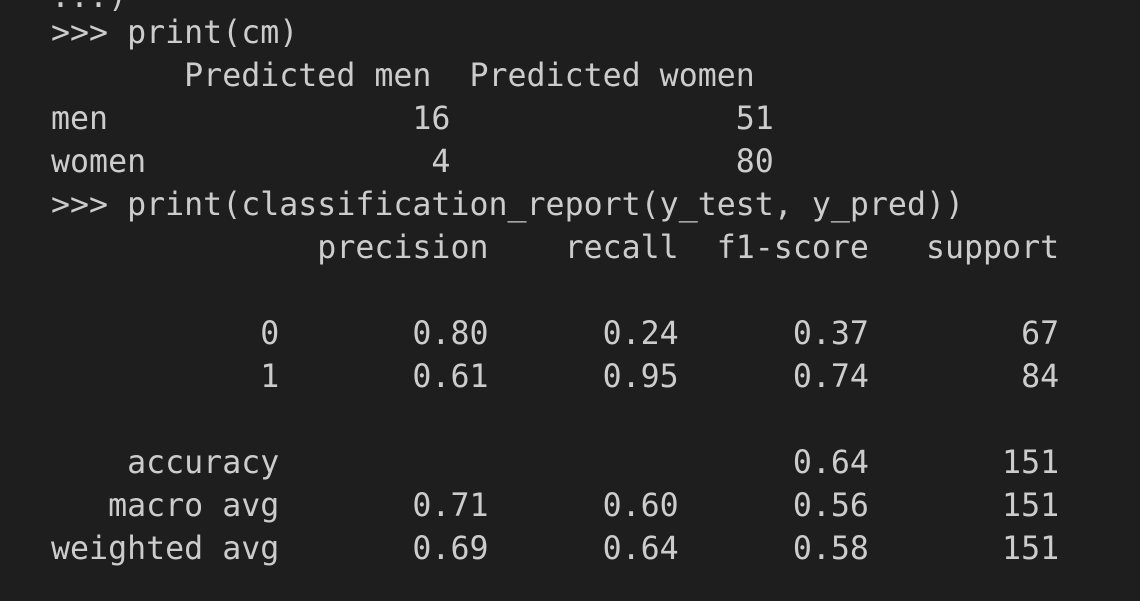 The width and height of the screenshot is (1140, 601). Describe the element at coordinates (175, 33) in the screenshot. I see `command-print-cm: >>> print(cm)` at that location.